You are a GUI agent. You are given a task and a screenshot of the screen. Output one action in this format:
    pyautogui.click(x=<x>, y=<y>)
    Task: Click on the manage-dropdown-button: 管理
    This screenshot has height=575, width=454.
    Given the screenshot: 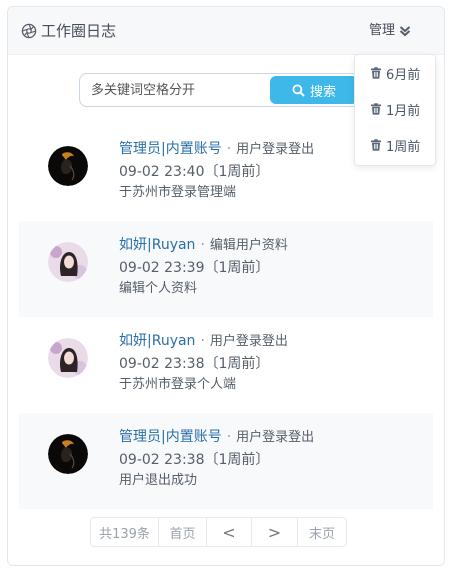 What is the action you would take?
    pyautogui.click(x=390, y=31)
    